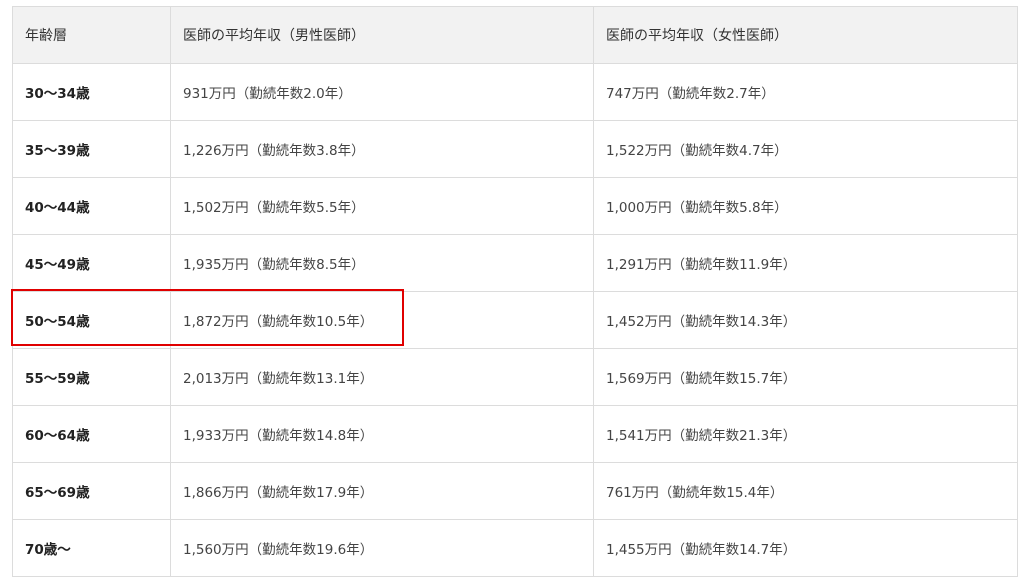  I want to click on header-male-salary: 医師の平均年収（男性医師）, so click(382, 35).